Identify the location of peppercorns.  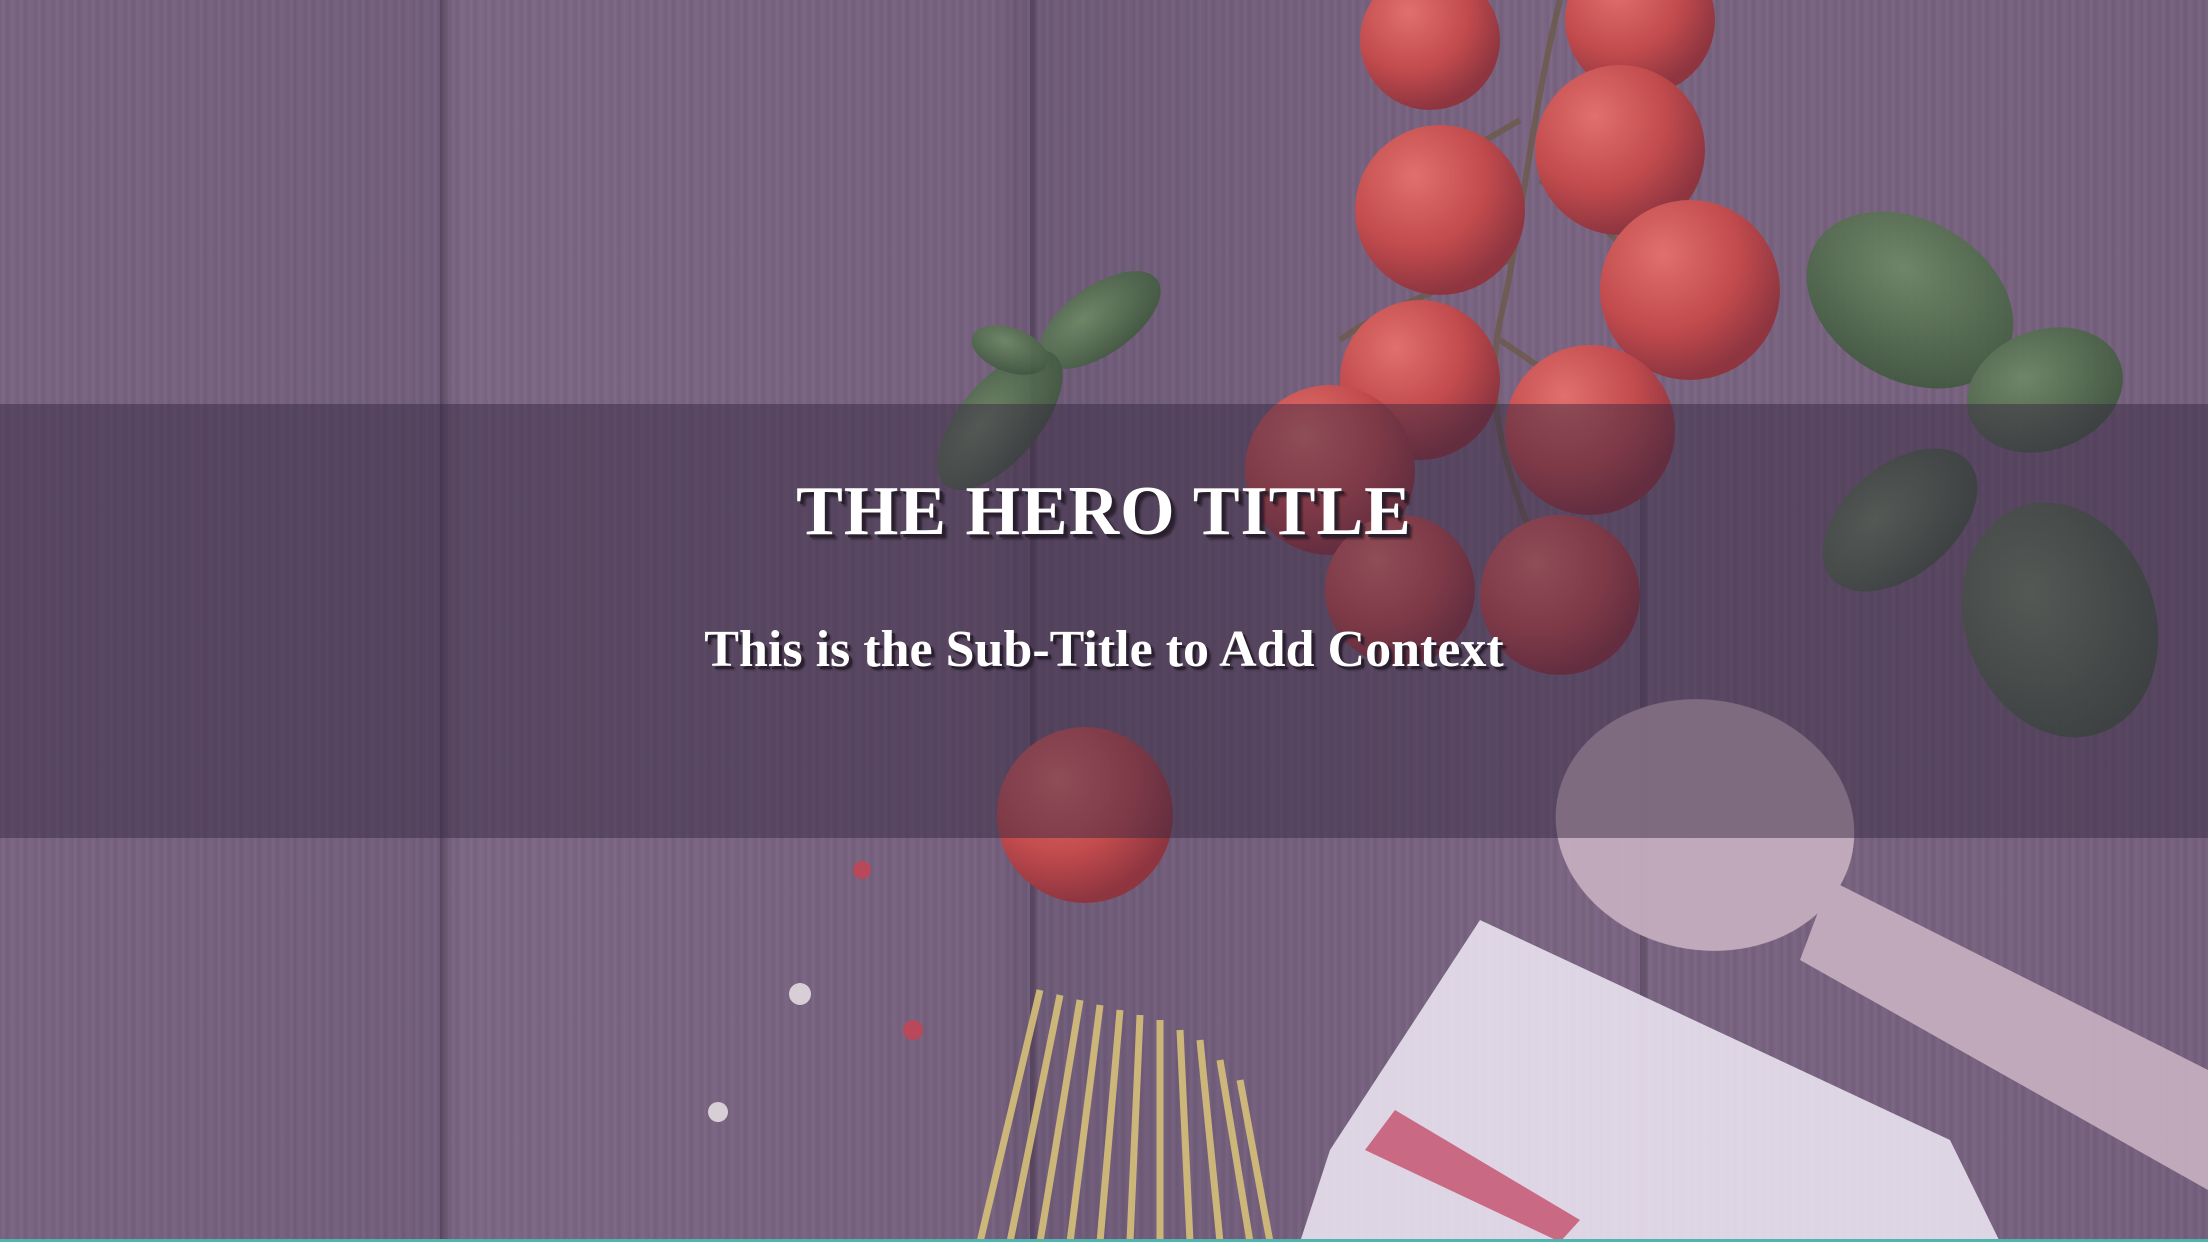
(815, 991).